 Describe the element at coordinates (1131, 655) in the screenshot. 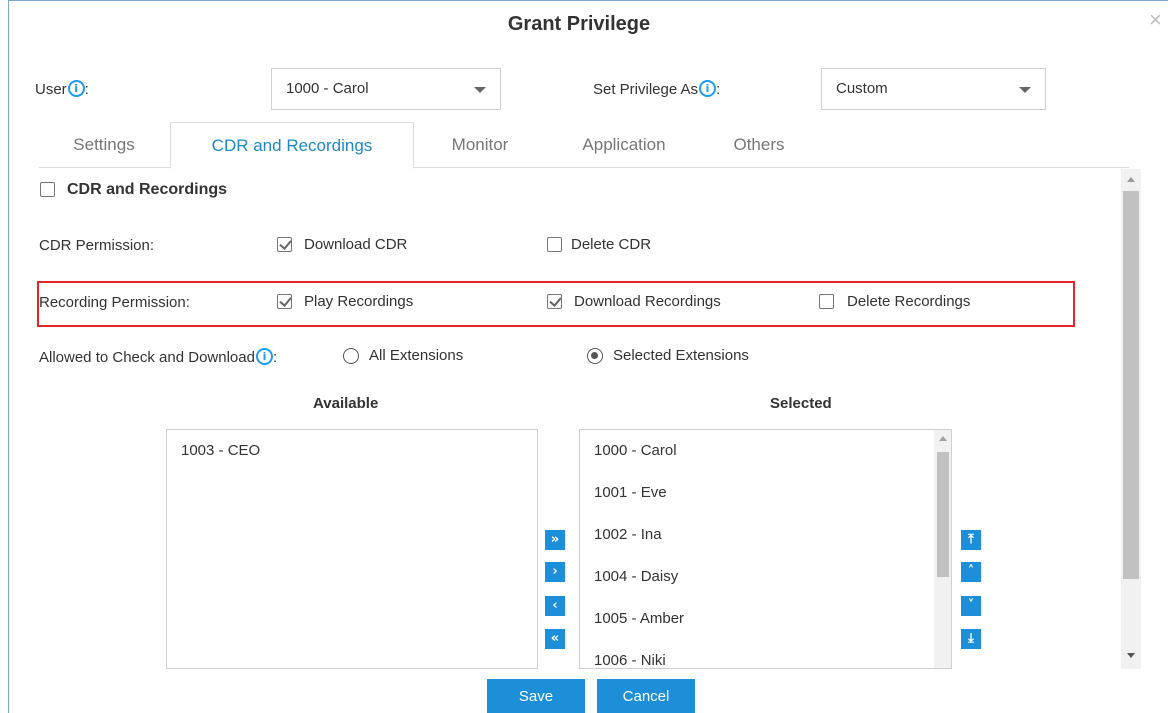

I see `scroll-down-arrow-icon` at that location.